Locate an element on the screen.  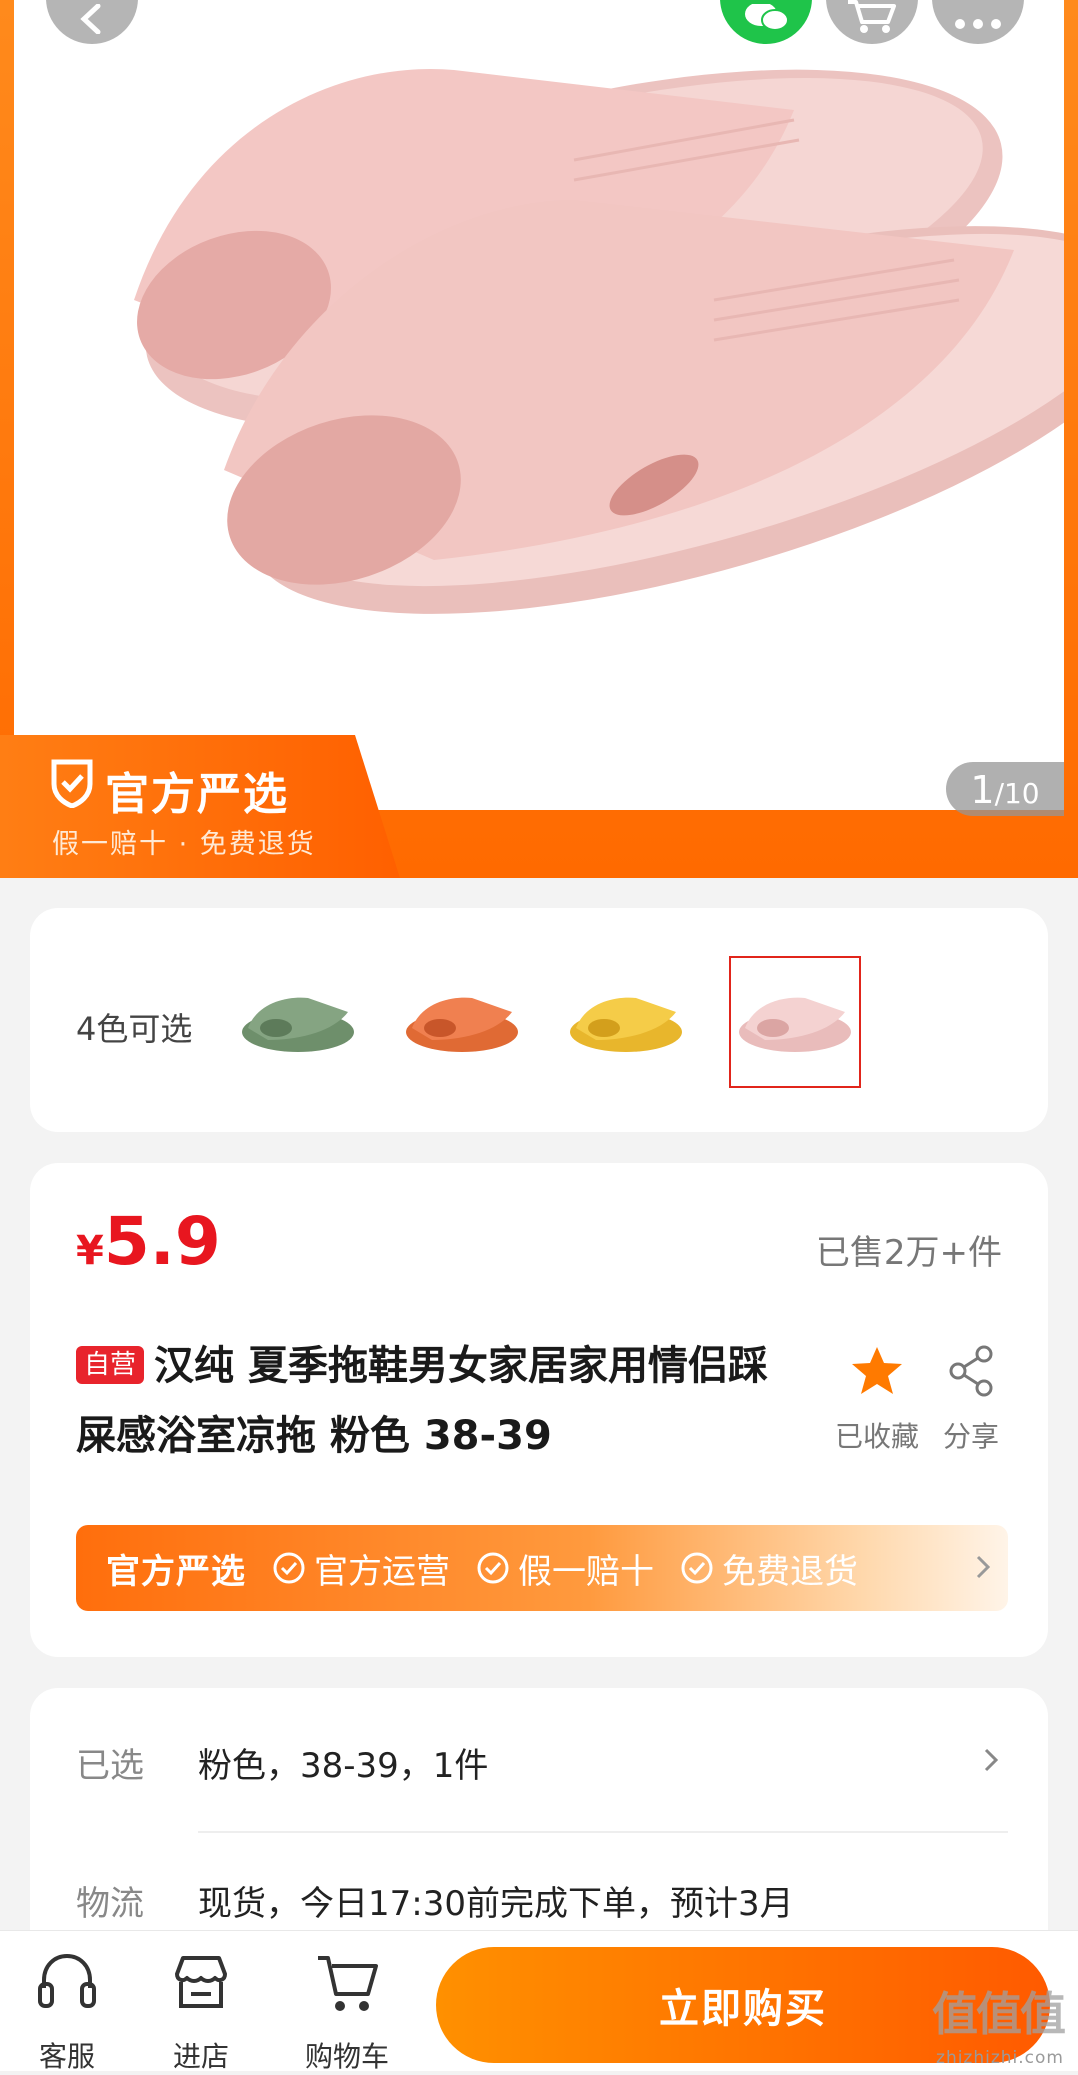
official-guarantee-bar: 官方严选 官方运营 假一赔十 免费退货 is located at coordinates (542, 1568).